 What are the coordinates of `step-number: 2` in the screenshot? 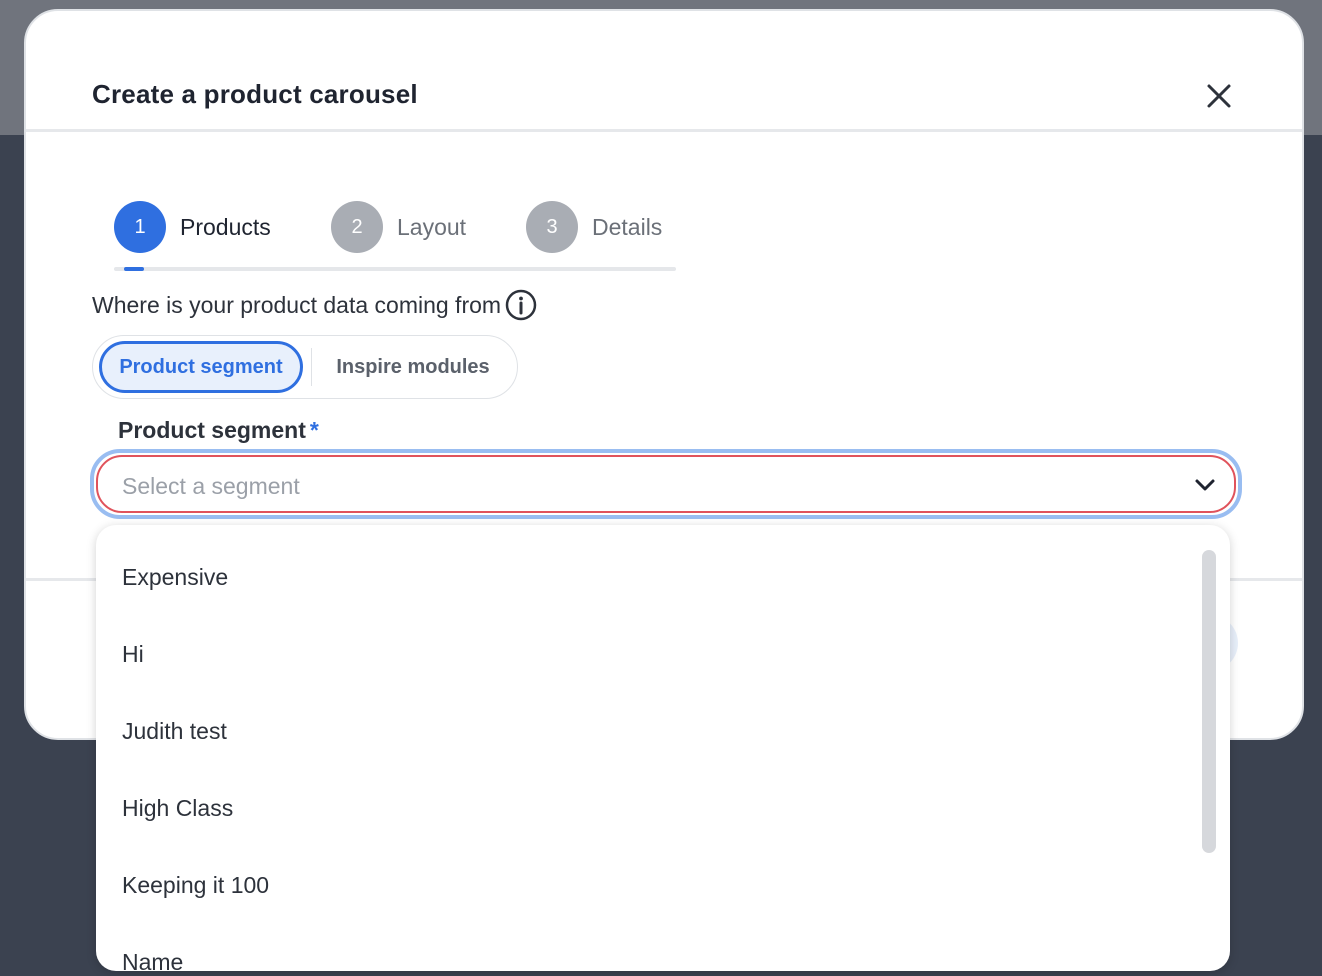 It's located at (357, 227).